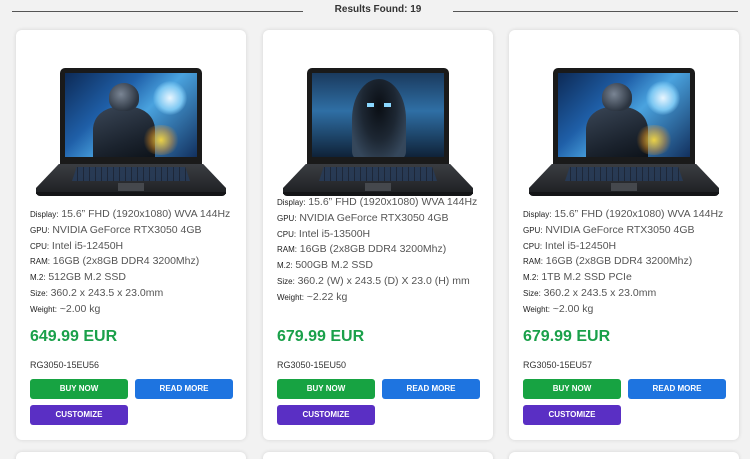 This screenshot has height=459, width=750. I want to click on product-sku: RG3050-15EU50, so click(312, 365).